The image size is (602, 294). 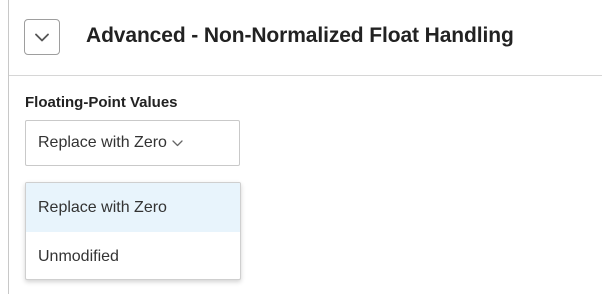 What do you see at coordinates (101, 102) in the screenshot?
I see `floating-point-values-label: Floating-Point Values` at bounding box center [101, 102].